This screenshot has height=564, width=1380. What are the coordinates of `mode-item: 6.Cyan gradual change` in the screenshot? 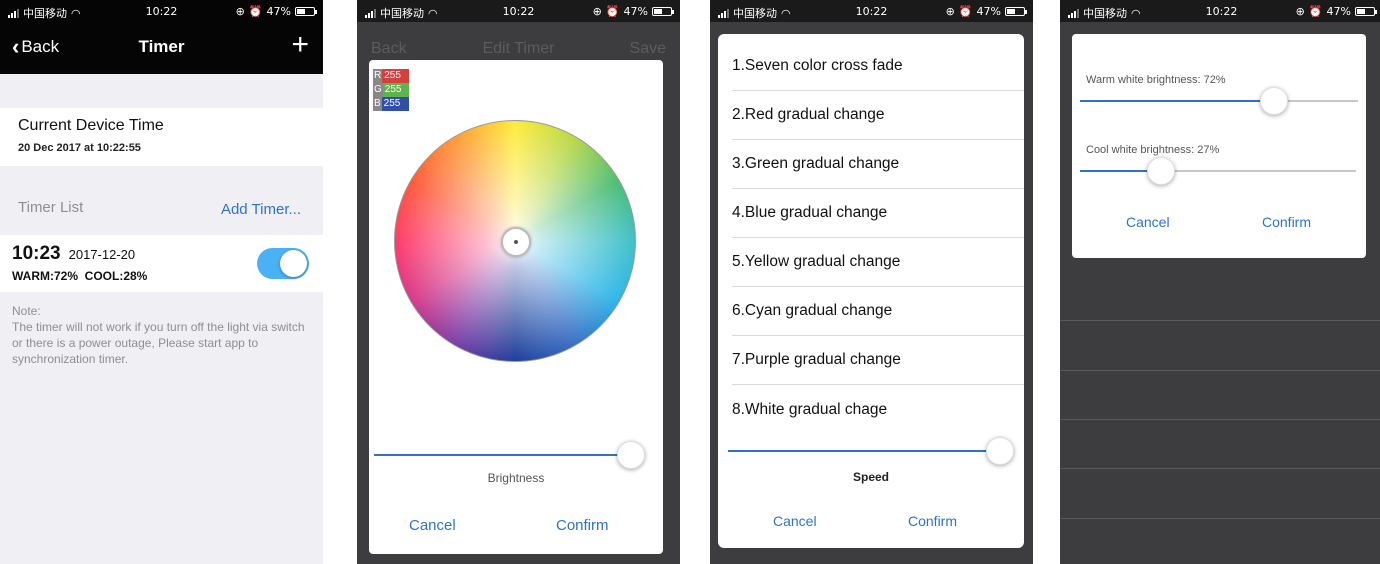 It's located at (878, 311).